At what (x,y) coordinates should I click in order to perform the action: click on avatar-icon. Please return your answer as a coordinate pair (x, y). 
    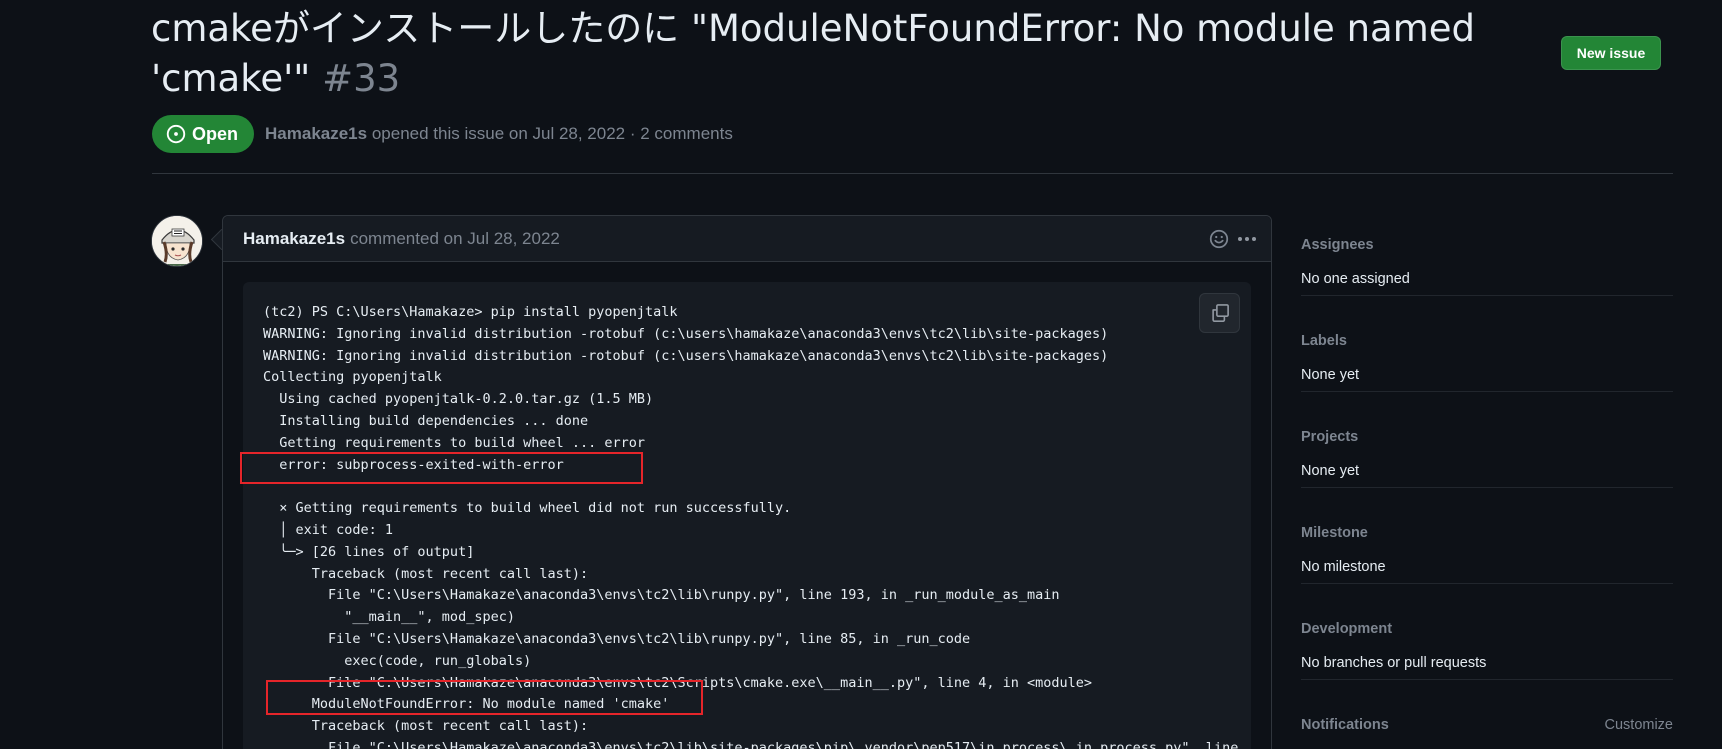
    Looking at the image, I should click on (177, 241).